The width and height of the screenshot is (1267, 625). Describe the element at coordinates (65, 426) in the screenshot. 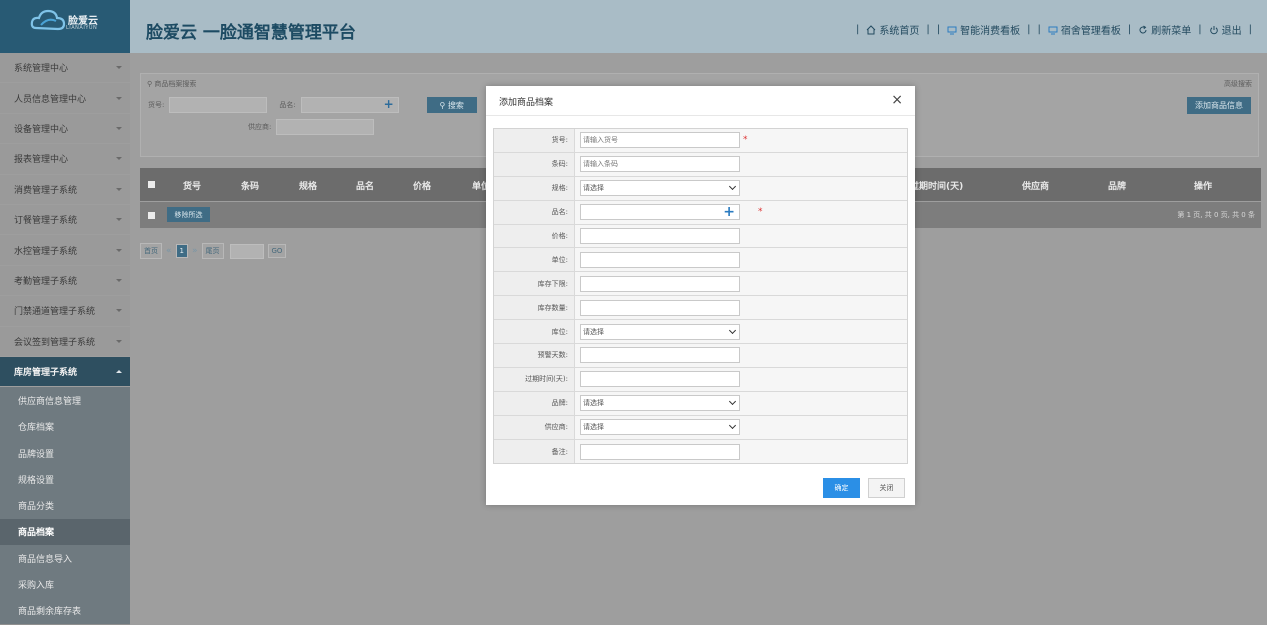

I see `sidebar-item-warehouse: 仓库档案` at that location.